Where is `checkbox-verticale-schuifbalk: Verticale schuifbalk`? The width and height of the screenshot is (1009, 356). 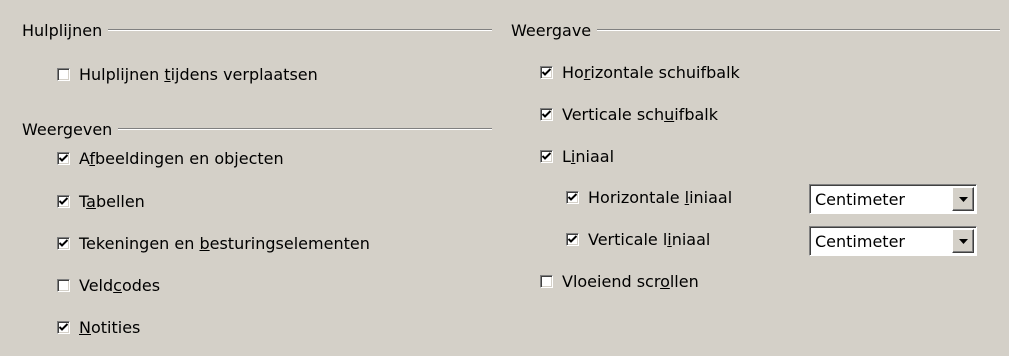
checkbox-verticale-schuifbalk: Verticale schuifbalk is located at coordinates (629, 114).